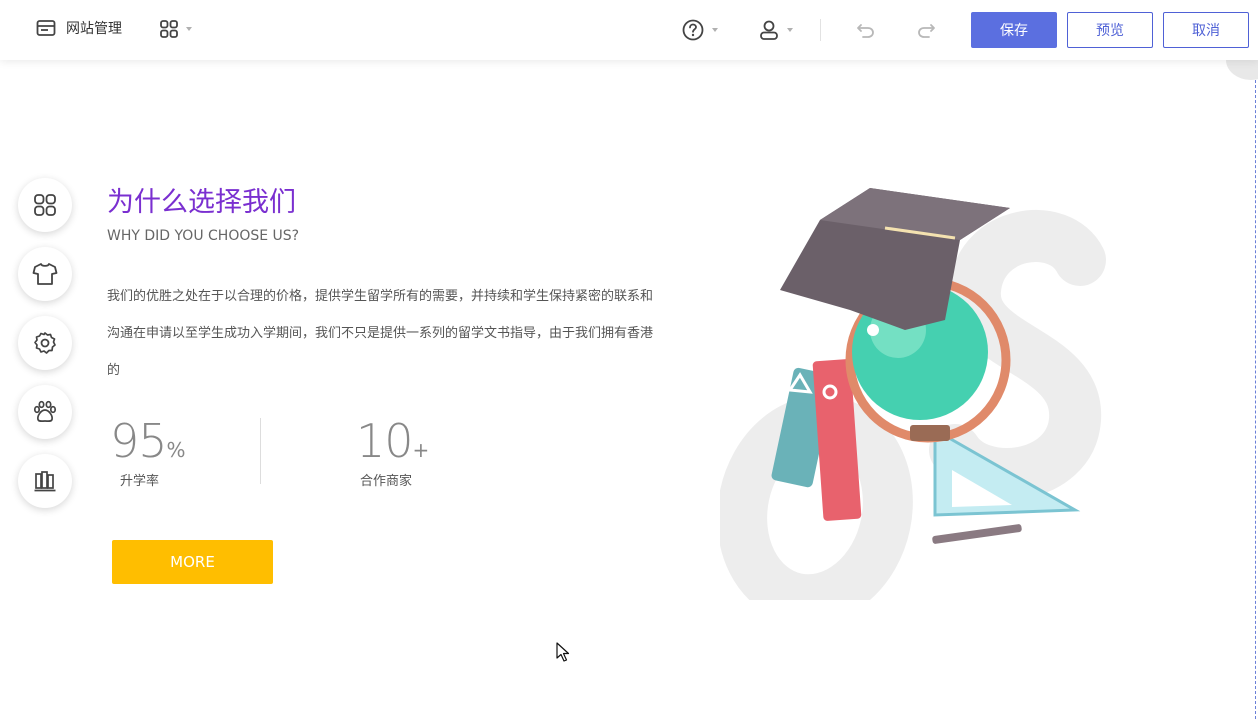 This screenshot has height=719, width=1258. I want to click on stat-value: 10, so click(385, 441).